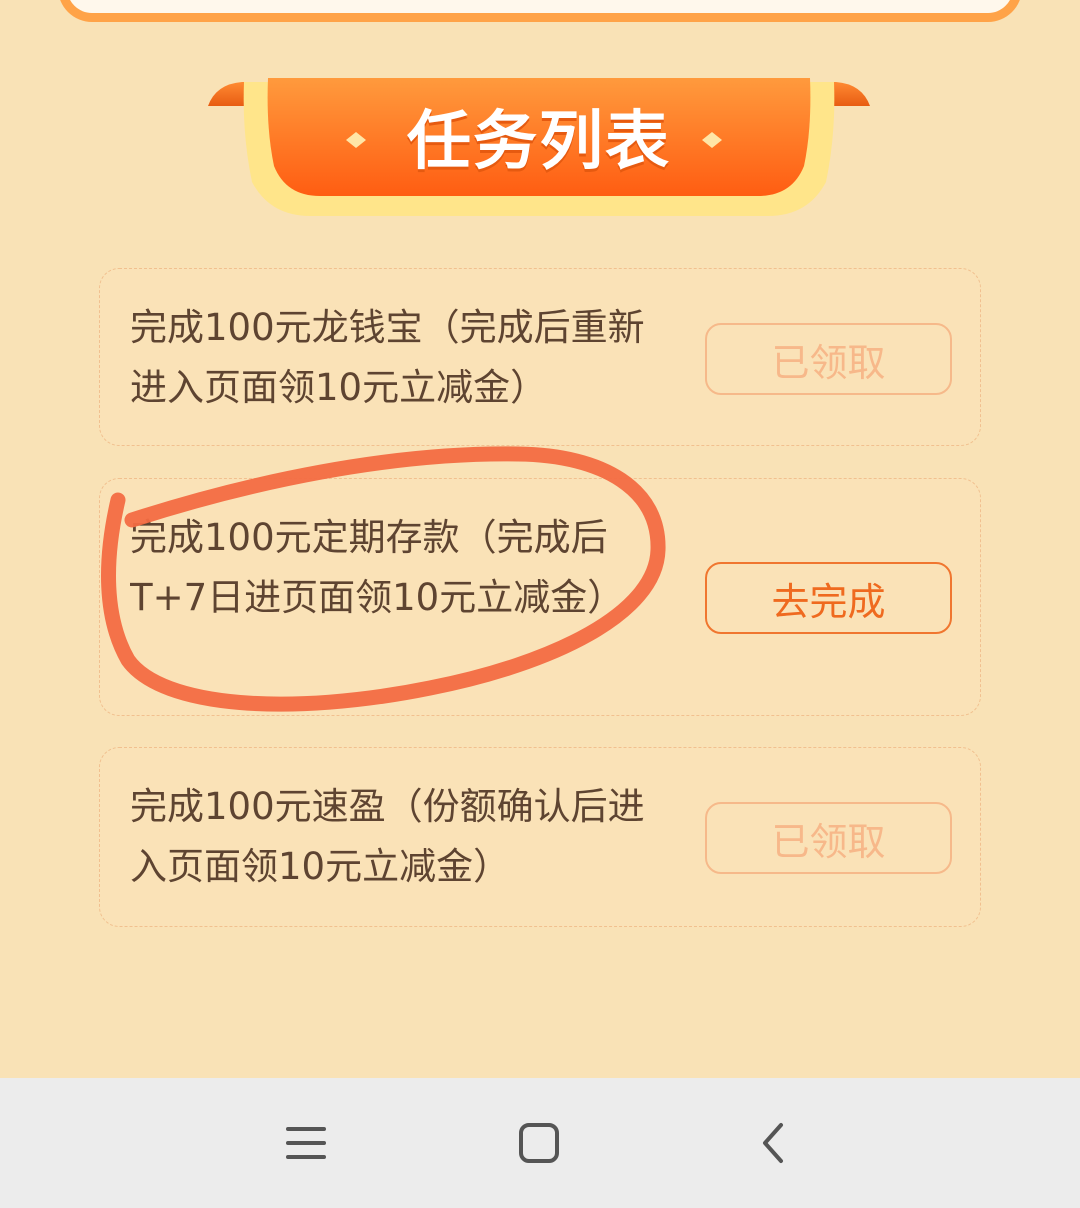 The height and width of the screenshot is (1208, 1080). Describe the element at coordinates (306, 1143) in the screenshot. I see `menu-icon` at that location.